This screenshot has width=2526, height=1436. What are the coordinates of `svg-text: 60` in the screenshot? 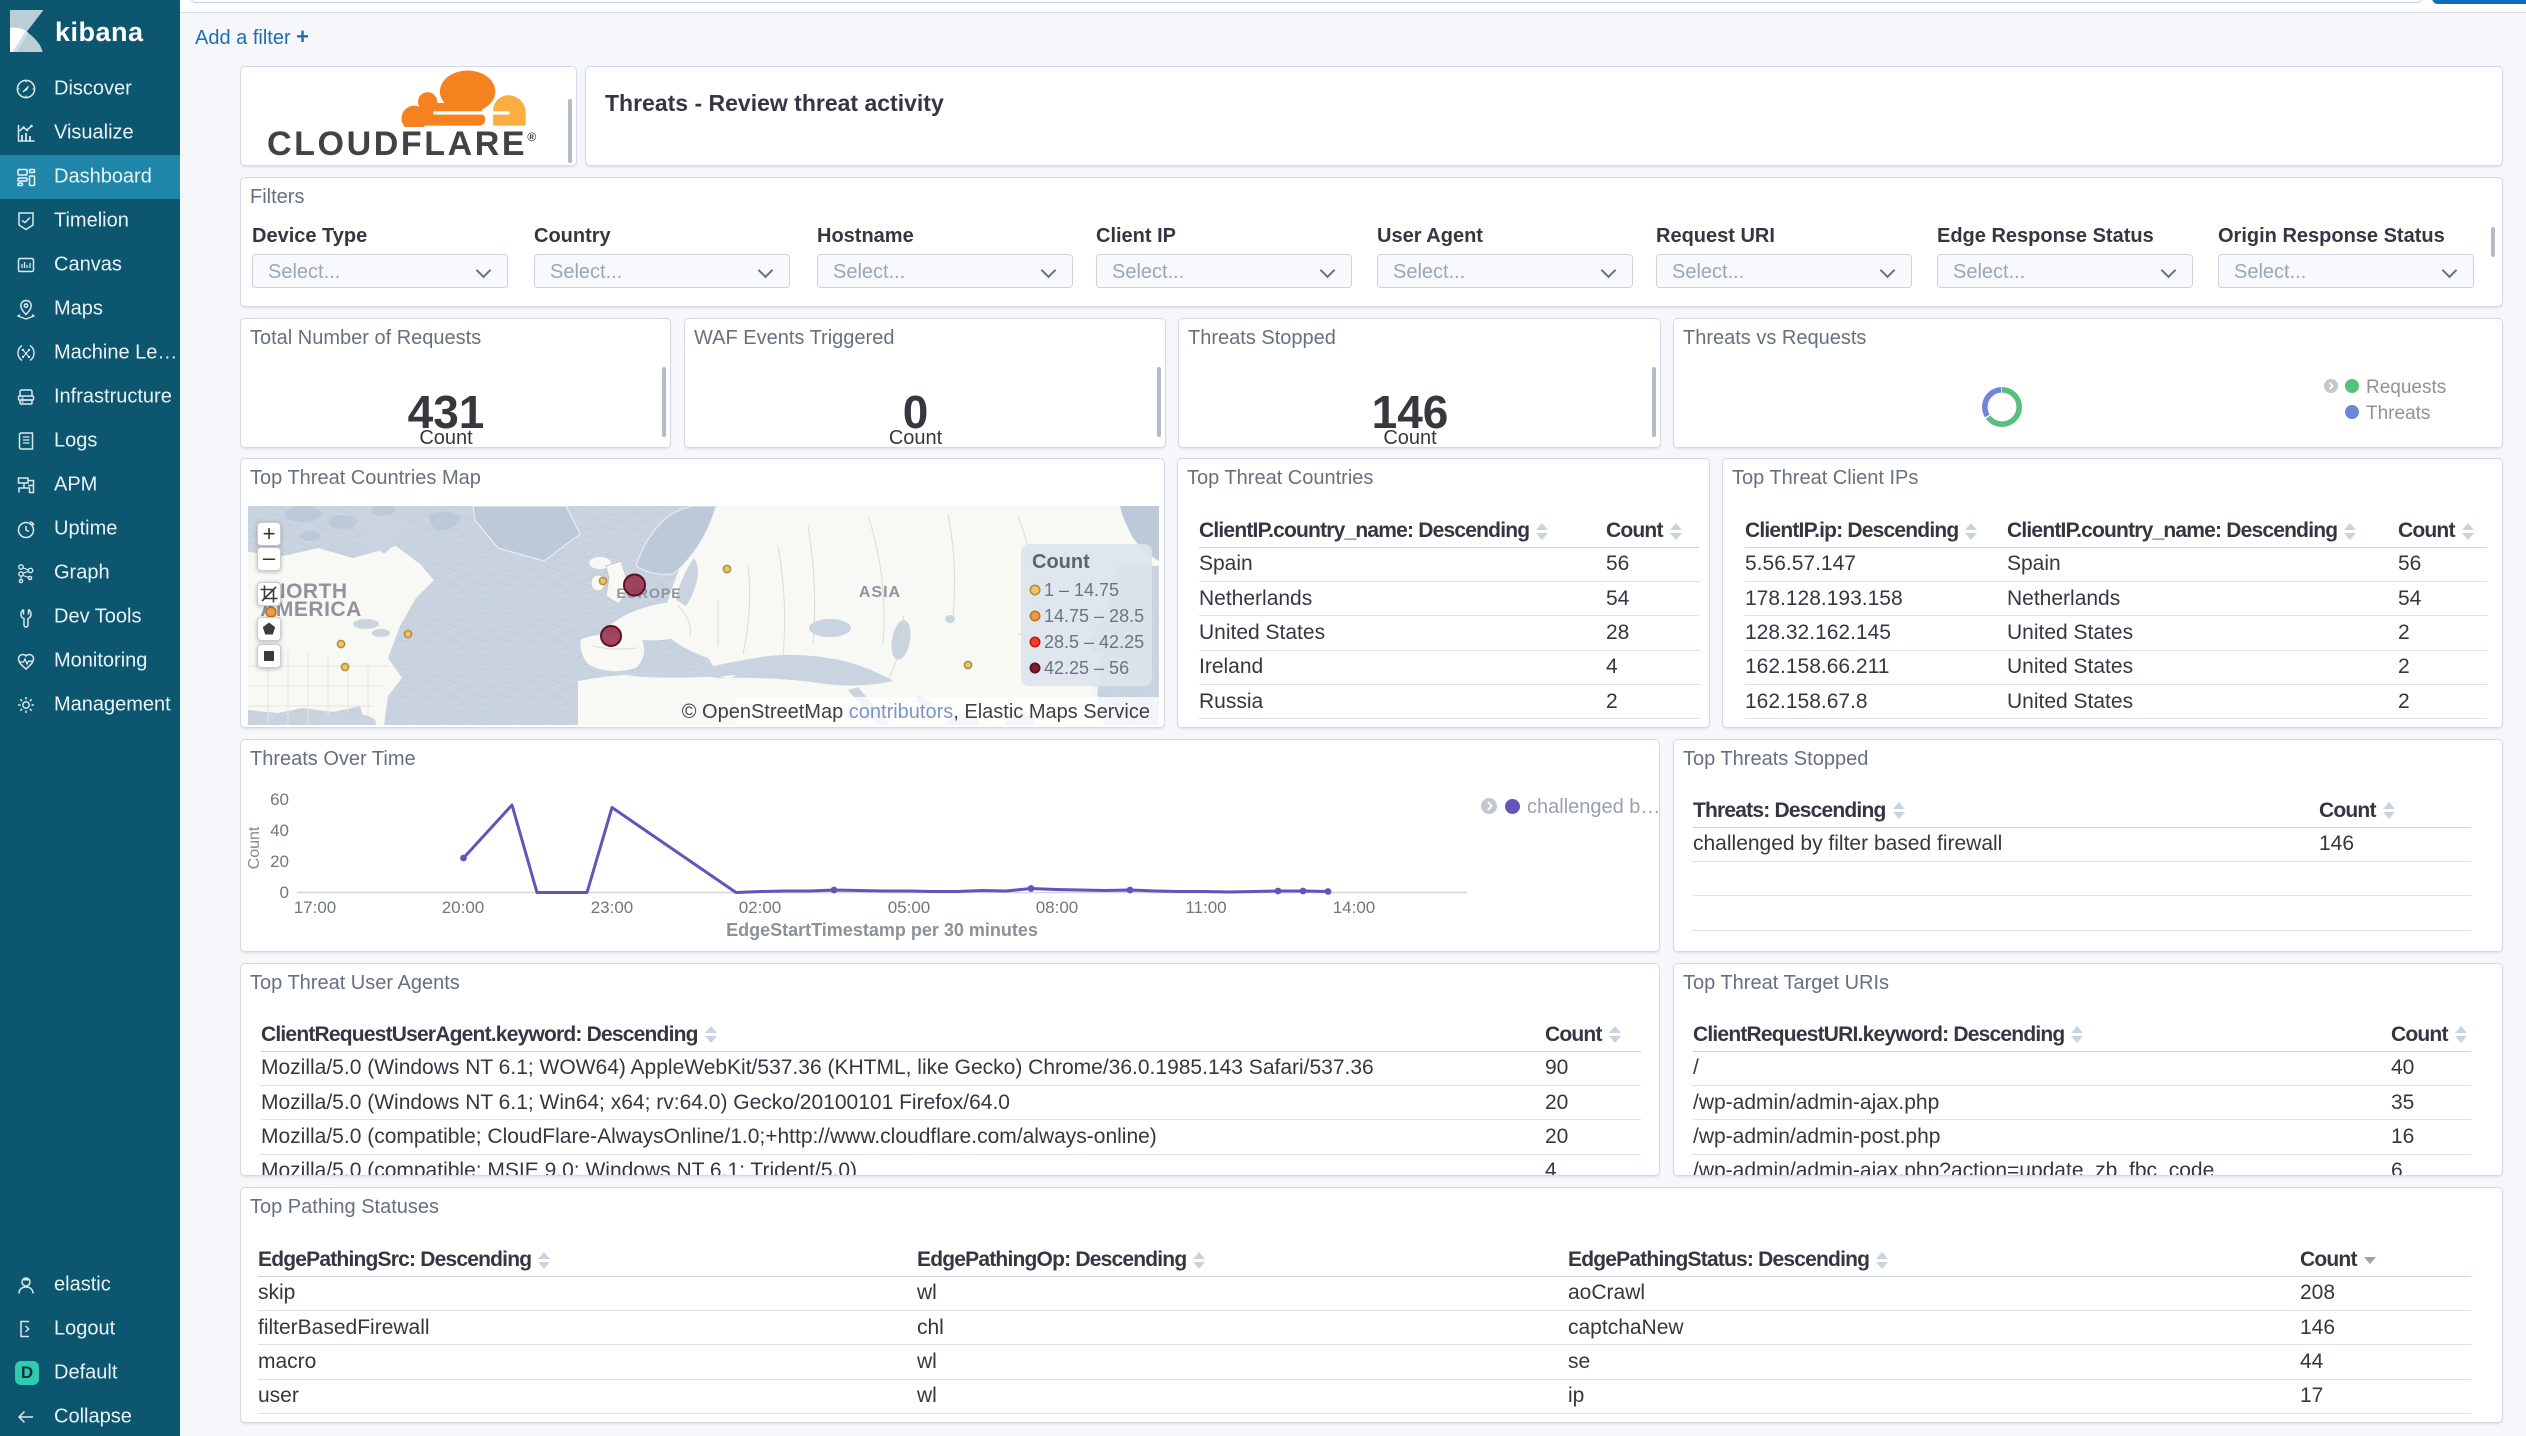 It's located at (279, 799).